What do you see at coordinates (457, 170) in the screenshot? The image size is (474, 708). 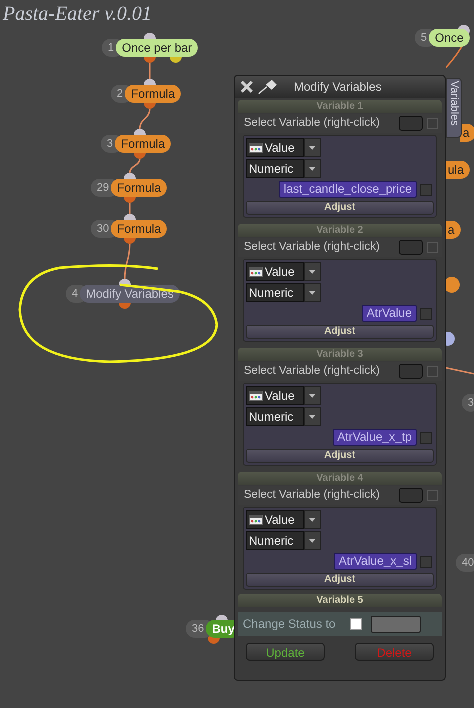 I see `flow-node: ula` at bounding box center [457, 170].